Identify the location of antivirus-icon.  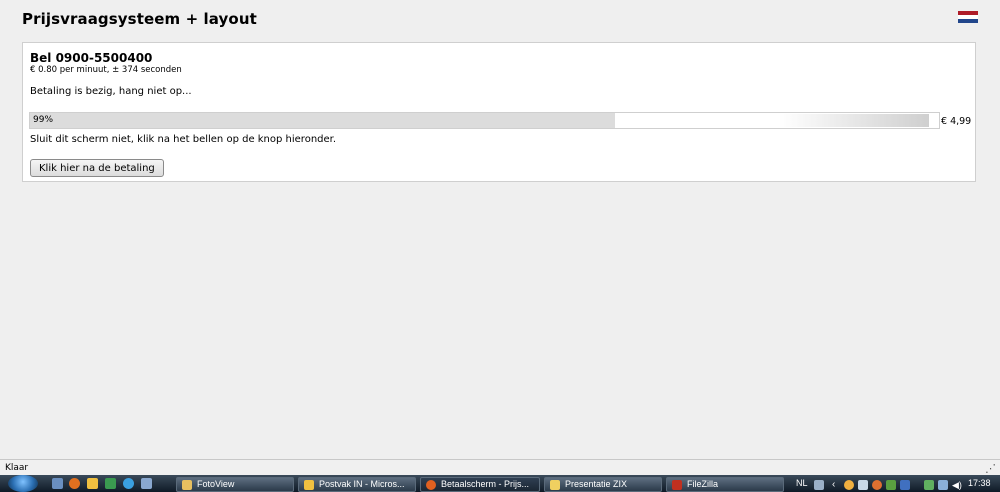
(891, 485).